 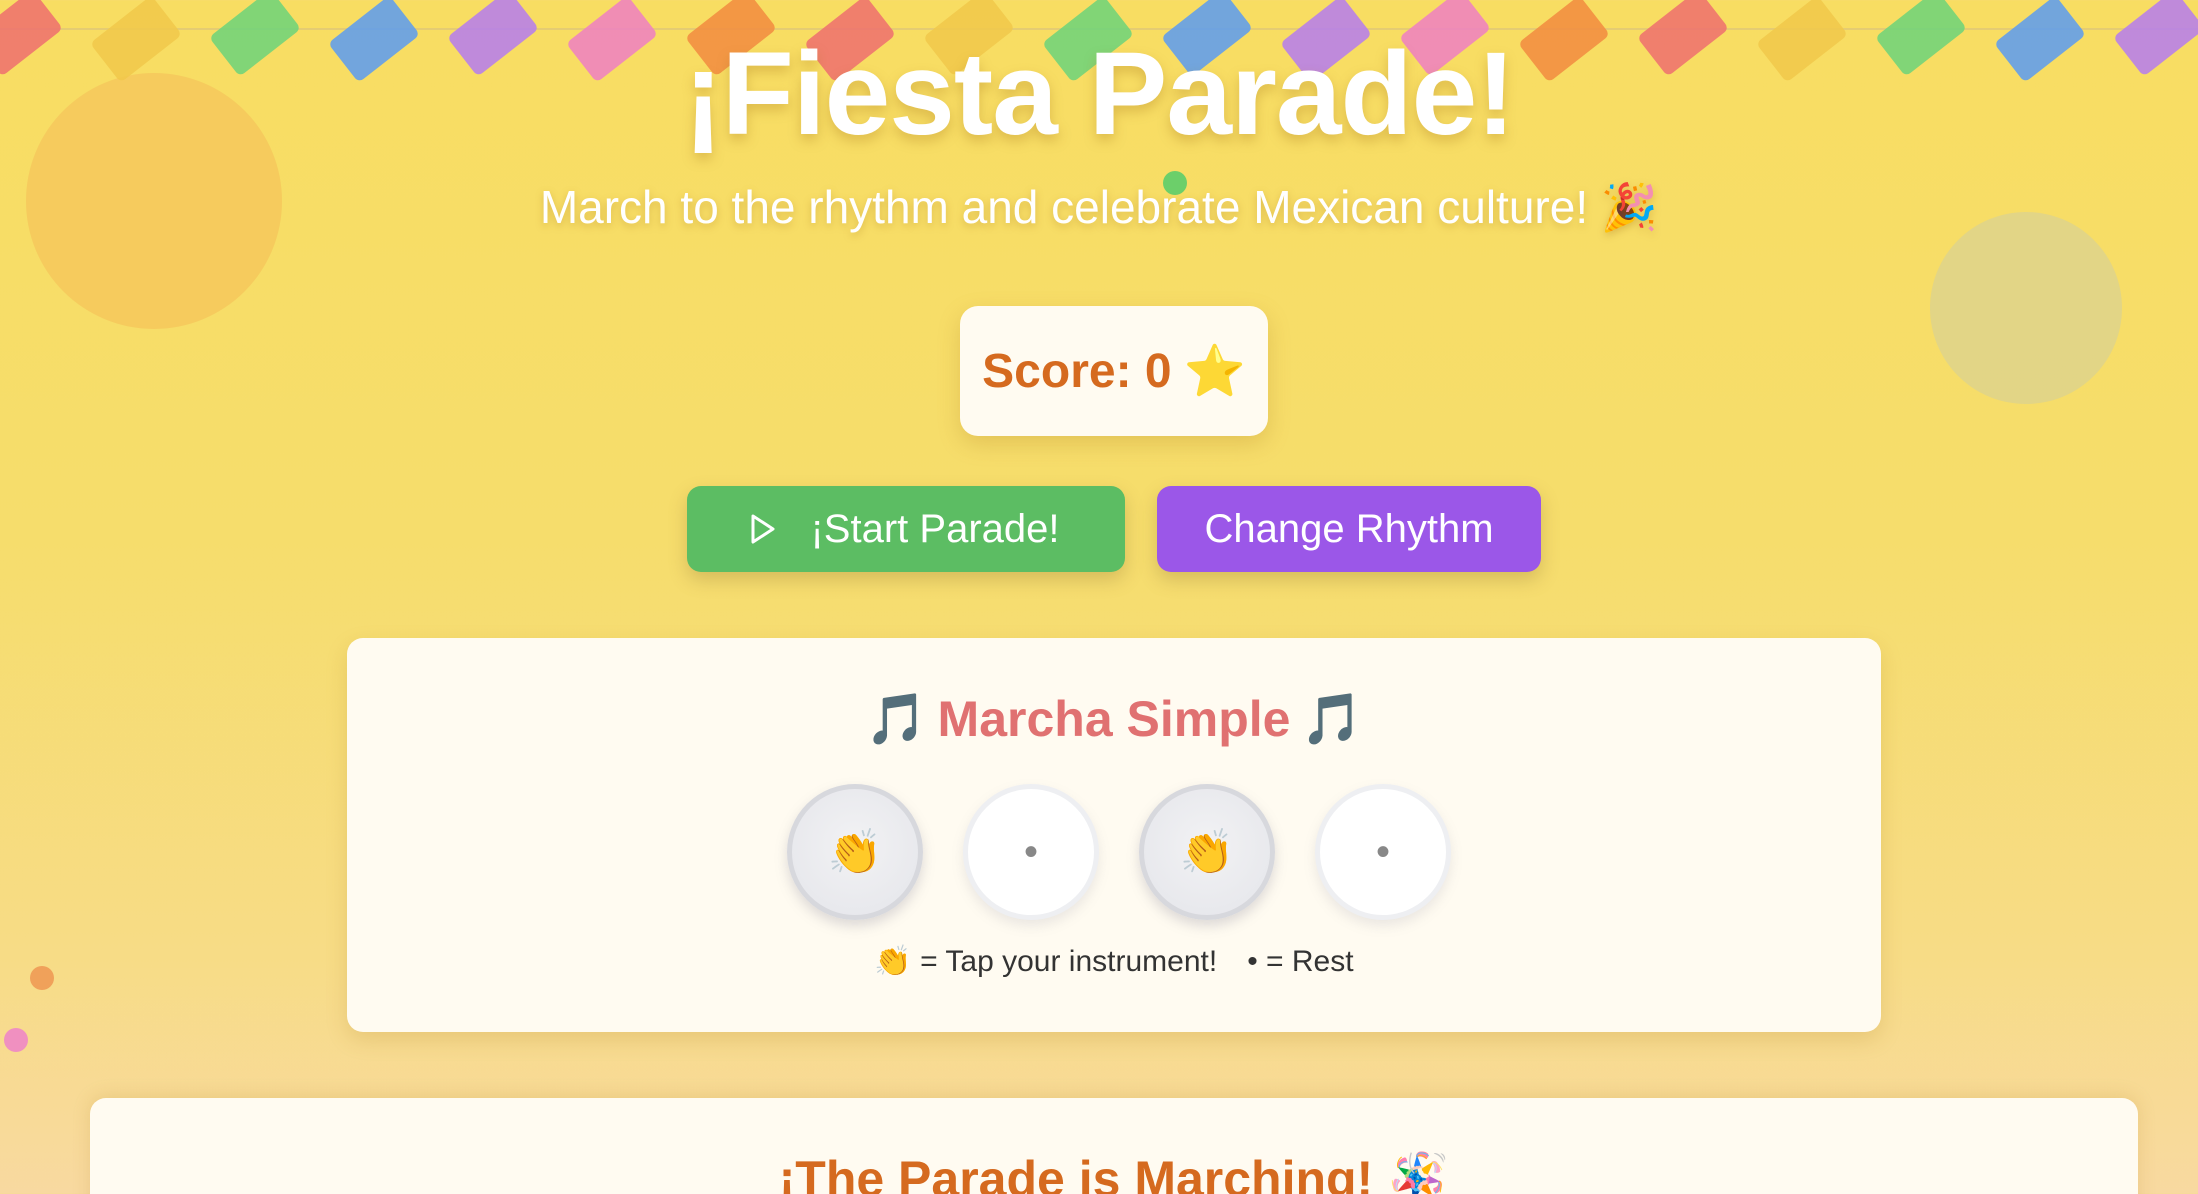 What do you see at coordinates (2026, 308) in the screenshot?
I see `decorative-circle-olive` at bounding box center [2026, 308].